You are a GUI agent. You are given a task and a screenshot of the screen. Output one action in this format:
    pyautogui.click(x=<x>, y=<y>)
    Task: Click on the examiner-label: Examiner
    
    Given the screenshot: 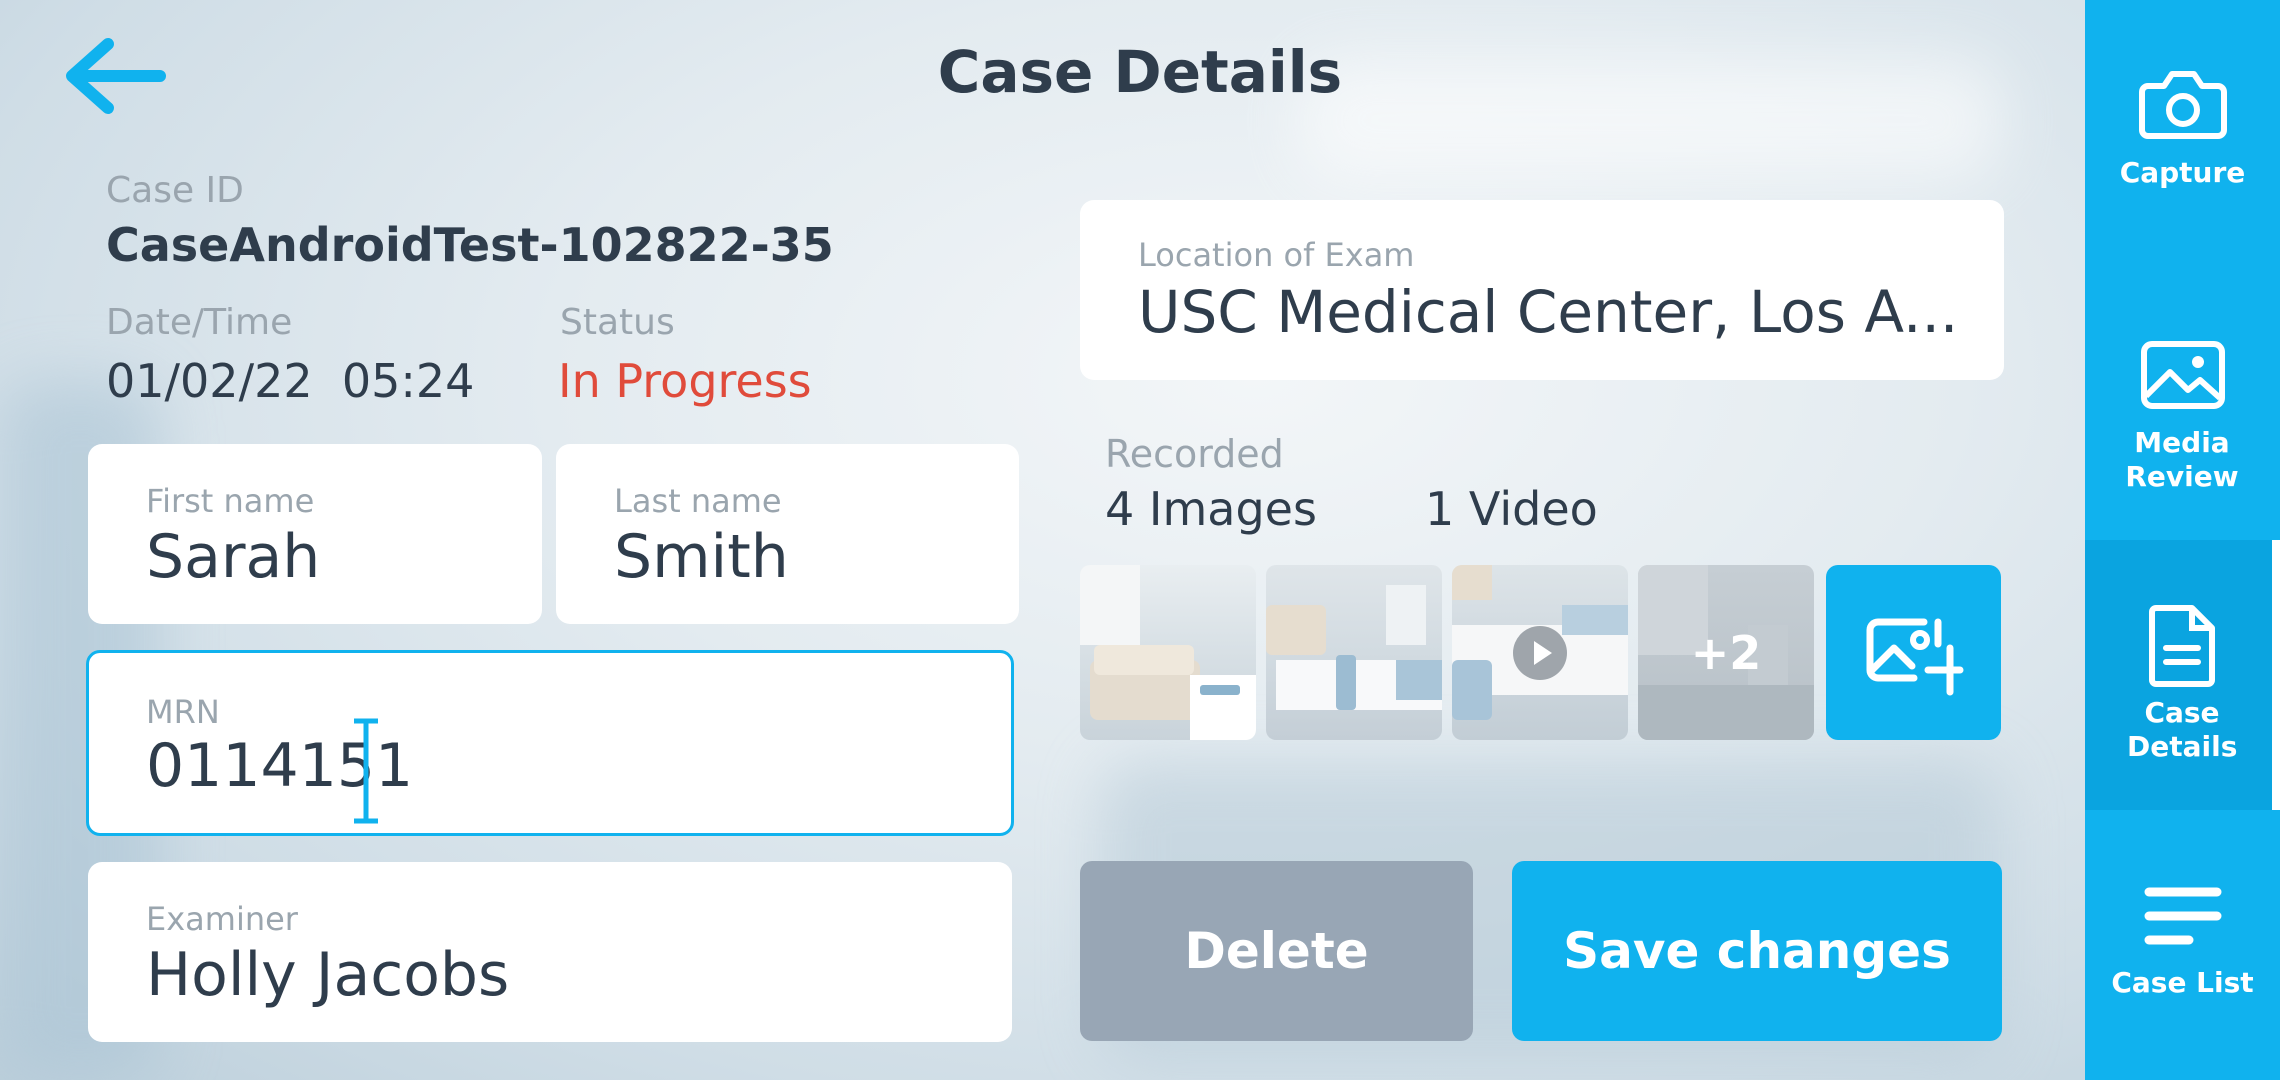 What is the action you would take?
    pyautogui.click(x=222, y=919)
    